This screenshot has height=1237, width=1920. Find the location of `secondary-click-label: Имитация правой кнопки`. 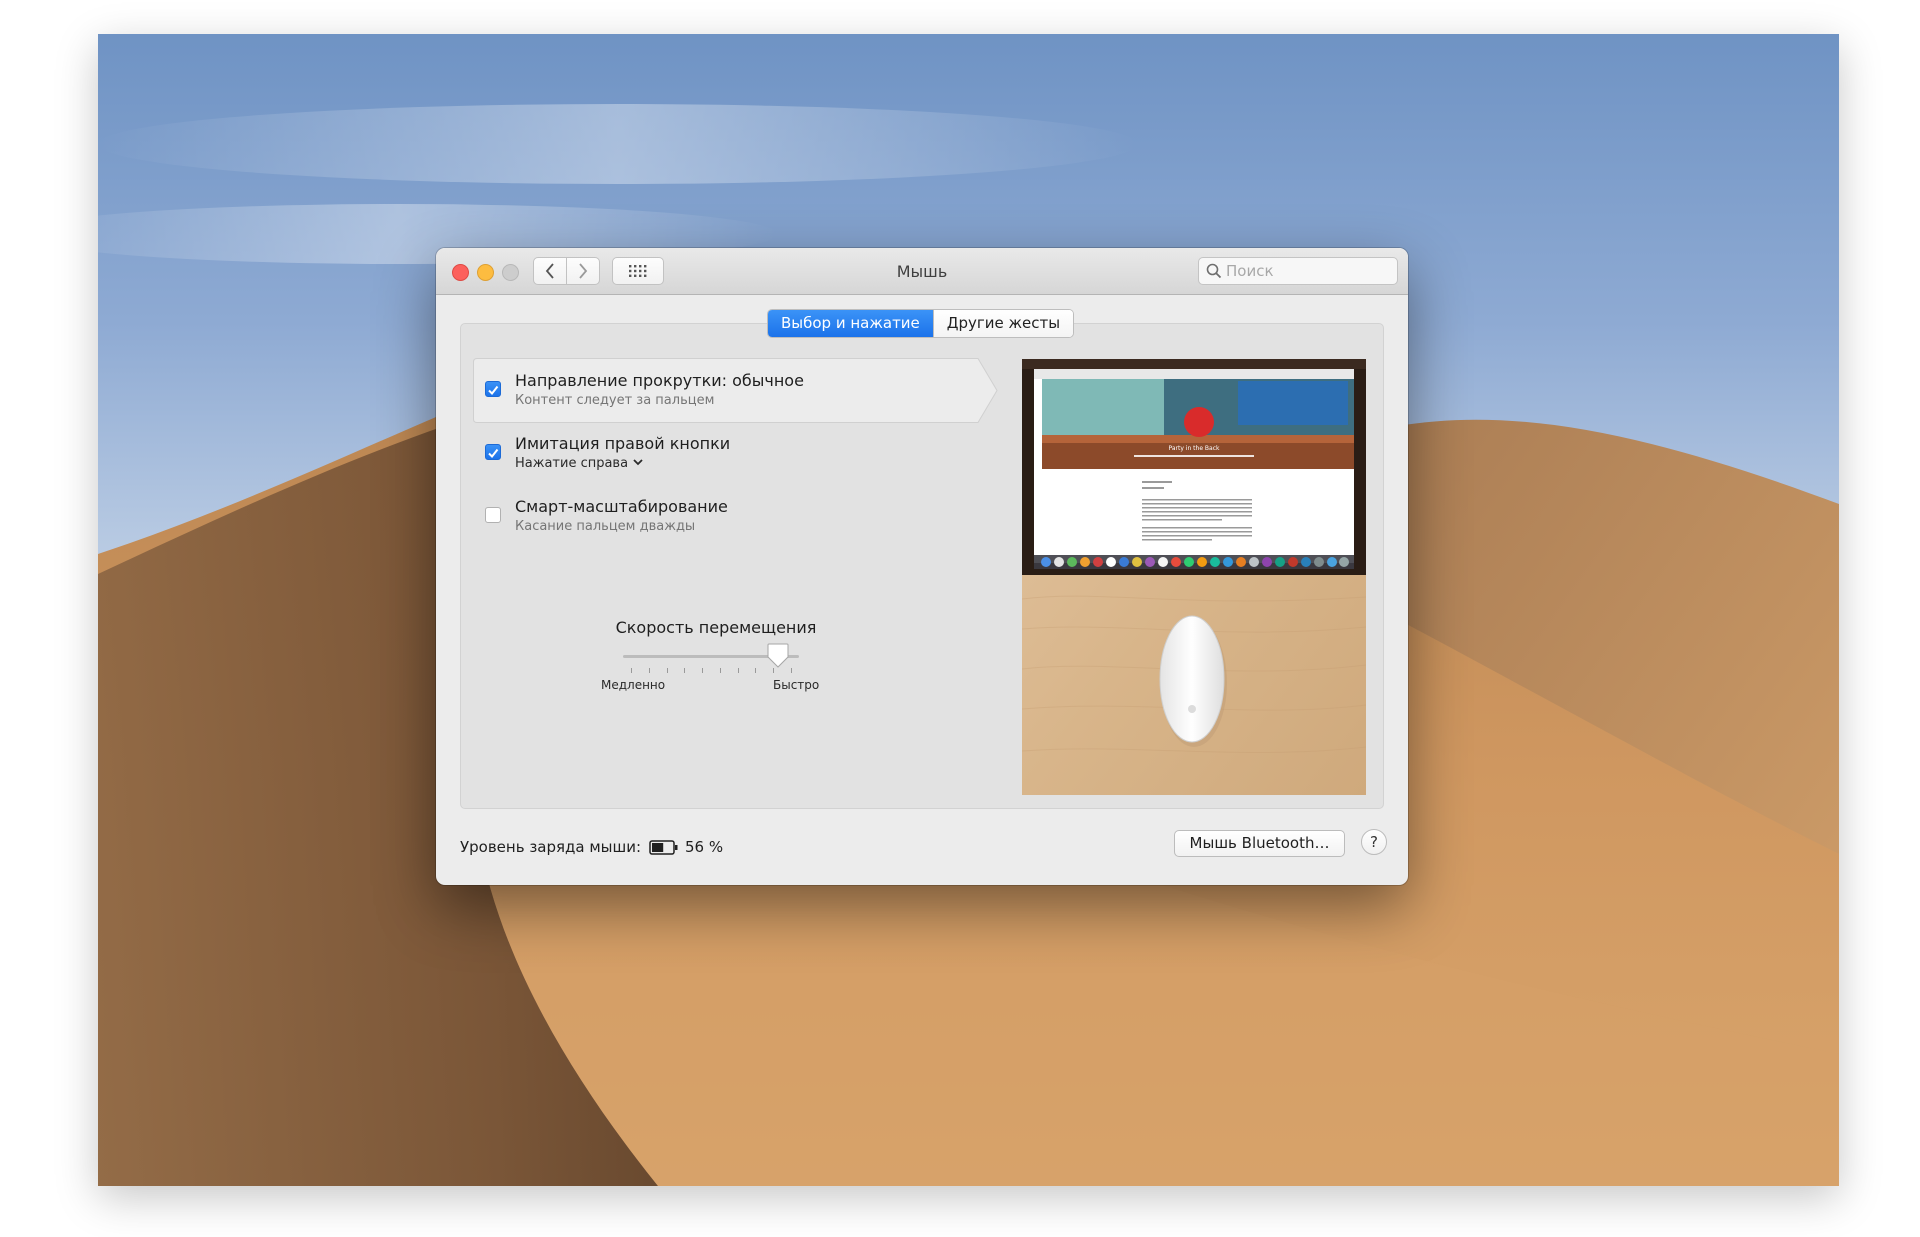

secondary-click-label: Имитация правой кнопки is located at coordinates (623, 443).